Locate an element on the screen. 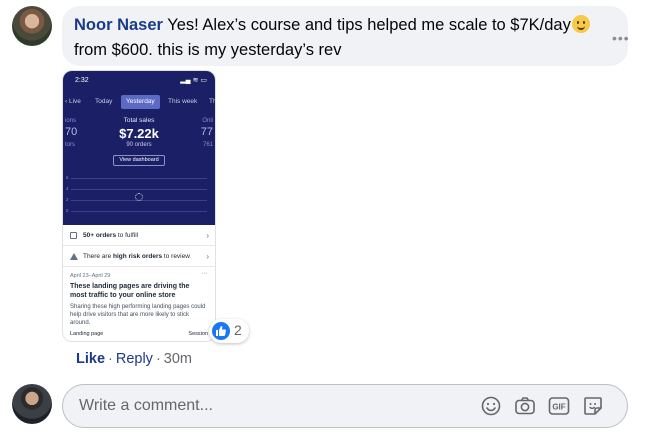 The image size is (646, 442). view-dashboard-button: View dashboard is located at coordinates (139, 160).